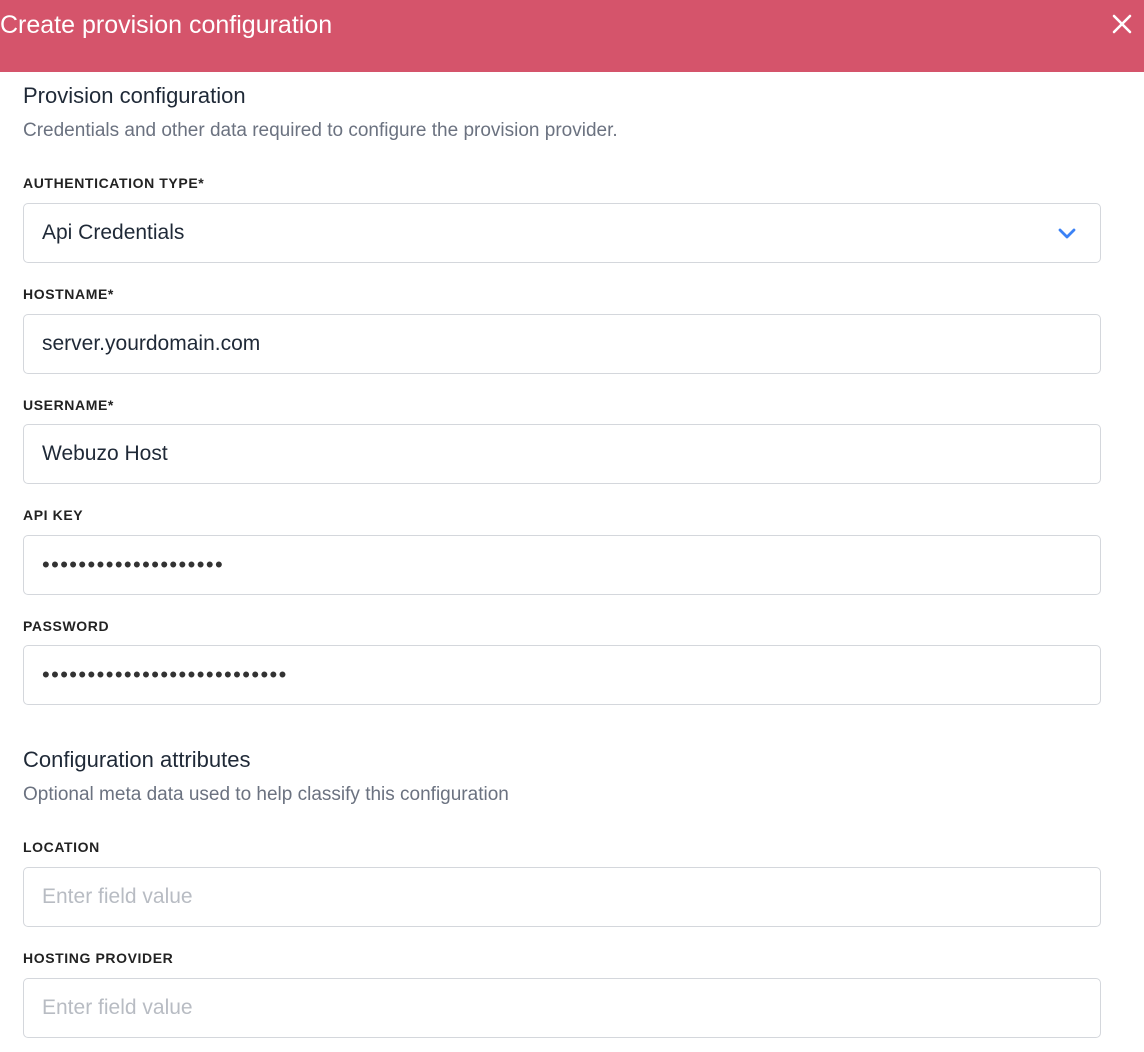  Describe the element at coordinates (68, 405) in the screenshot. I see `username-label: USERNAME*` at that location.